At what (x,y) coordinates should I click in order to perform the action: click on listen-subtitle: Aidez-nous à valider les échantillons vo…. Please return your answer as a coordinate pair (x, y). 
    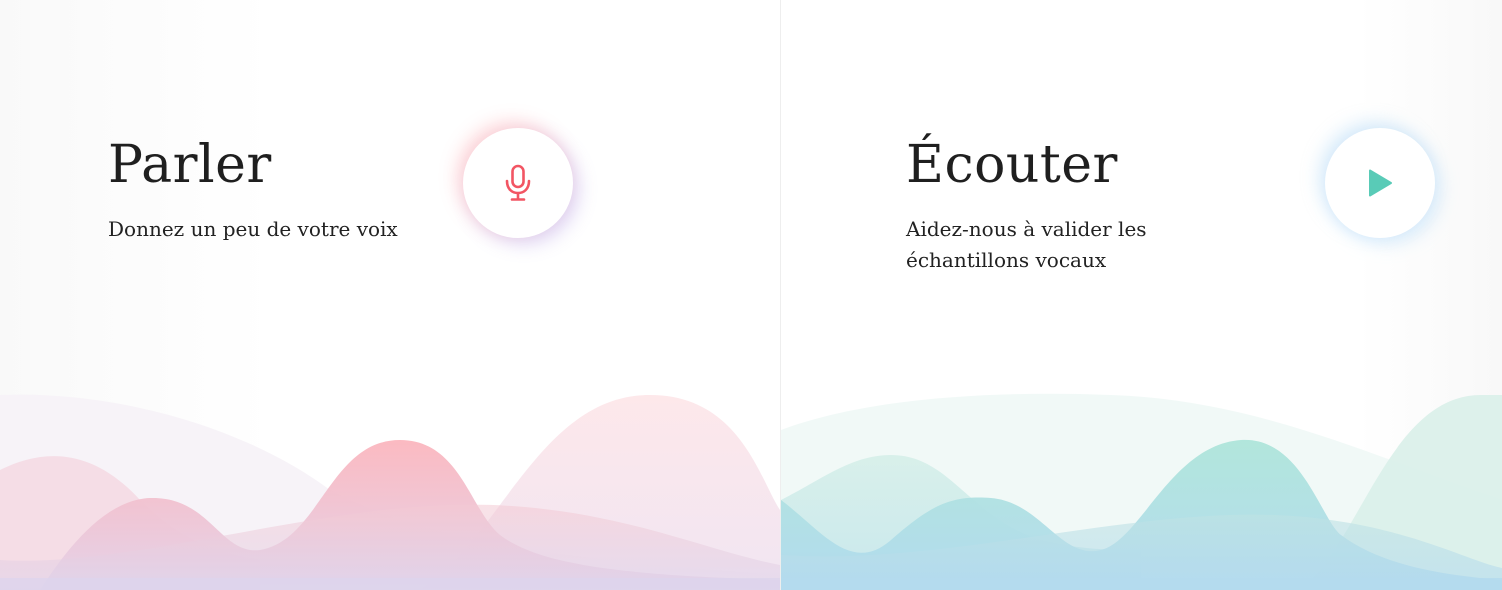
    Looking at the image, I should click on (1026, 244).